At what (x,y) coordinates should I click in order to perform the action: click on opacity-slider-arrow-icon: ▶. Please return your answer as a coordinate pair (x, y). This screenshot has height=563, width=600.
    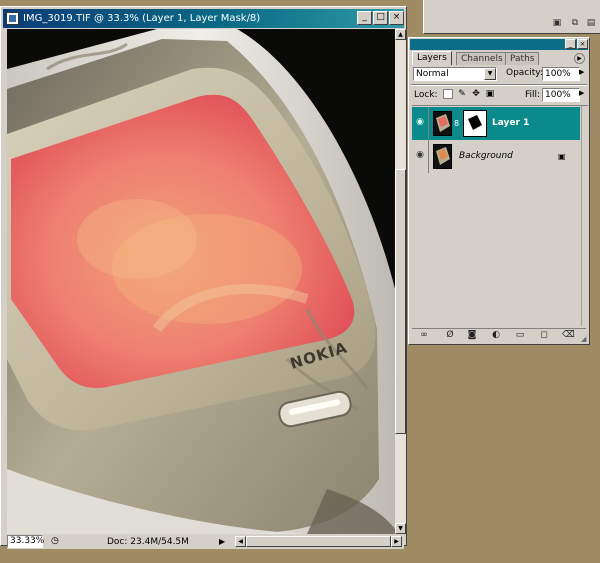
    Looking at the image, I should click on (581, 72).